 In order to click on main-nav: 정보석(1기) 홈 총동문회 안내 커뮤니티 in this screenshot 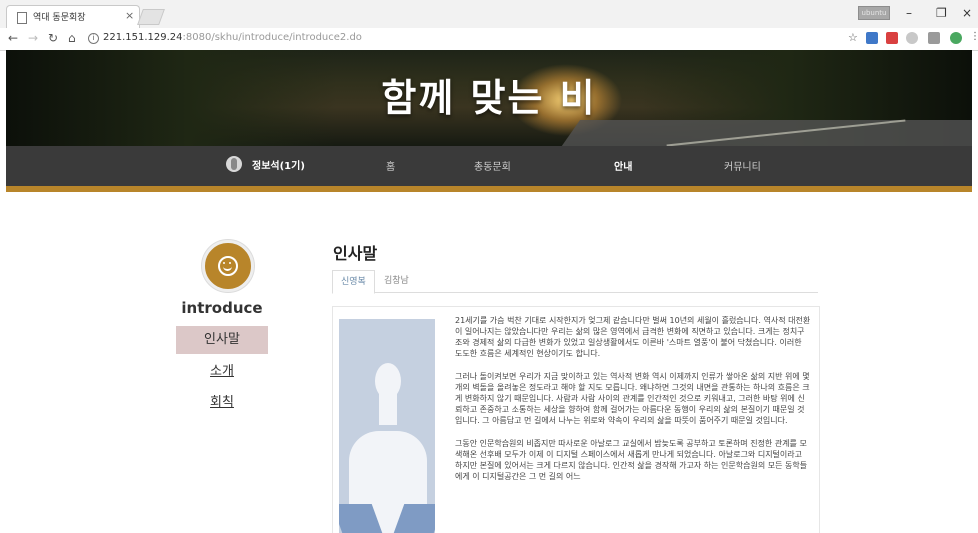, I will do `click(489, 166)`.